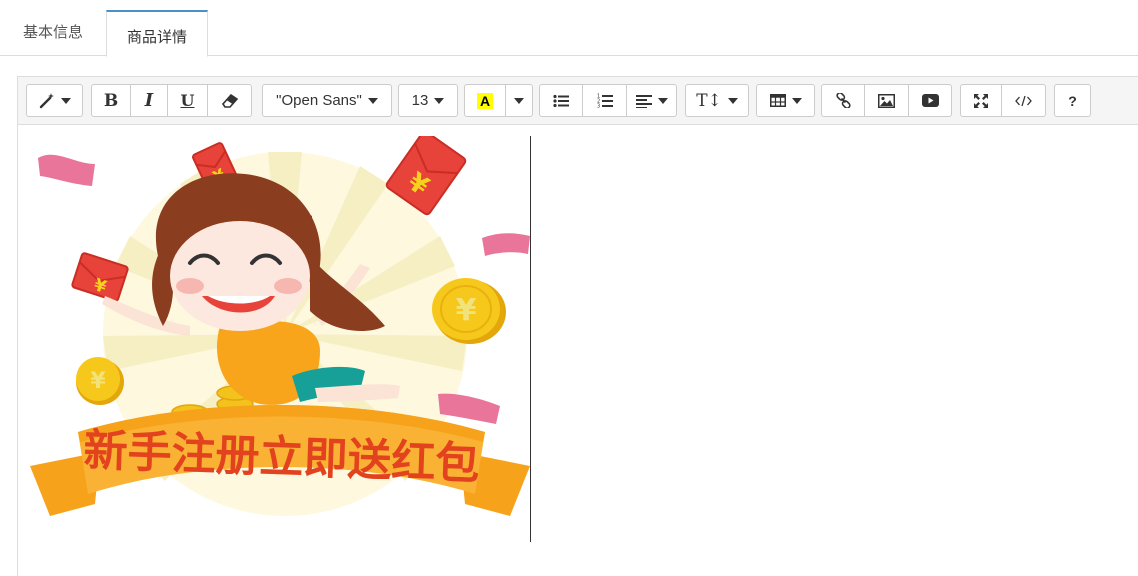 The image size is (1138, 576). I want to click on code-view-button, so click(1023, 100).